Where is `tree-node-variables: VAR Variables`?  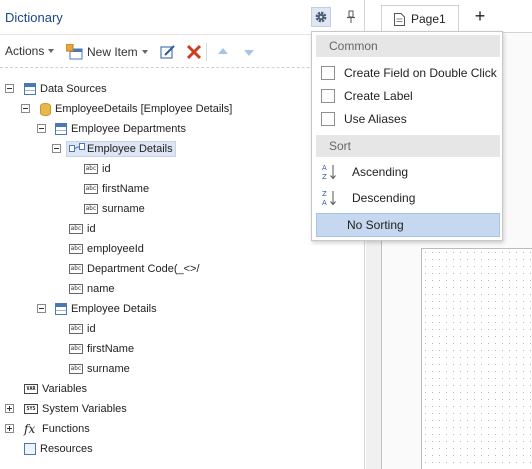
tree-node-variables: VAR Variables is located at coordinates (55, 389).